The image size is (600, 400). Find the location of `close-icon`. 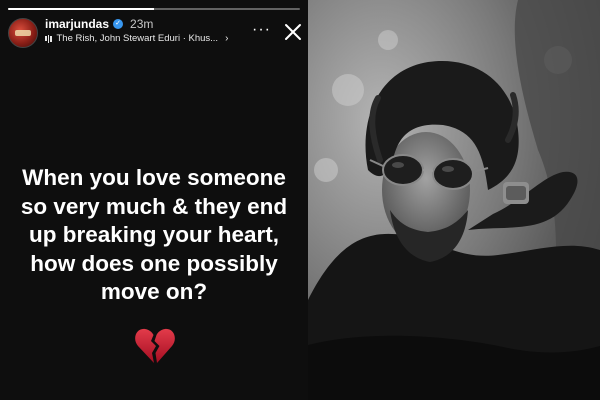

close-icon is located at coordinates (293, 32).